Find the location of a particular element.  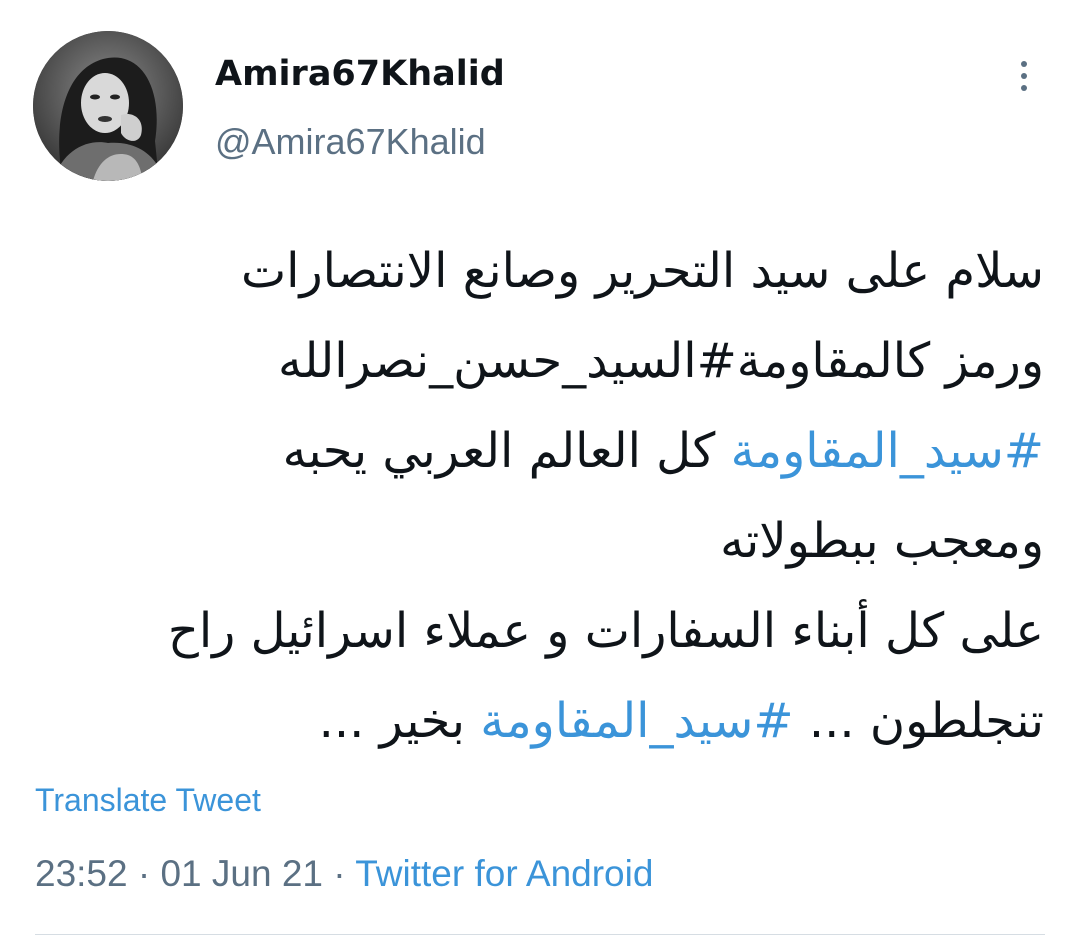

tweet-text-line: ومعجب ببطولاته is located at coordinates (567, 541).